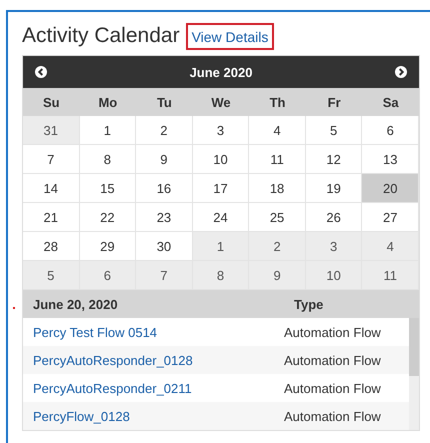  What do you see at coordinates (41, 72) in the screenshot?
I see `prev-month-icon` at bounding box center [41, 72].